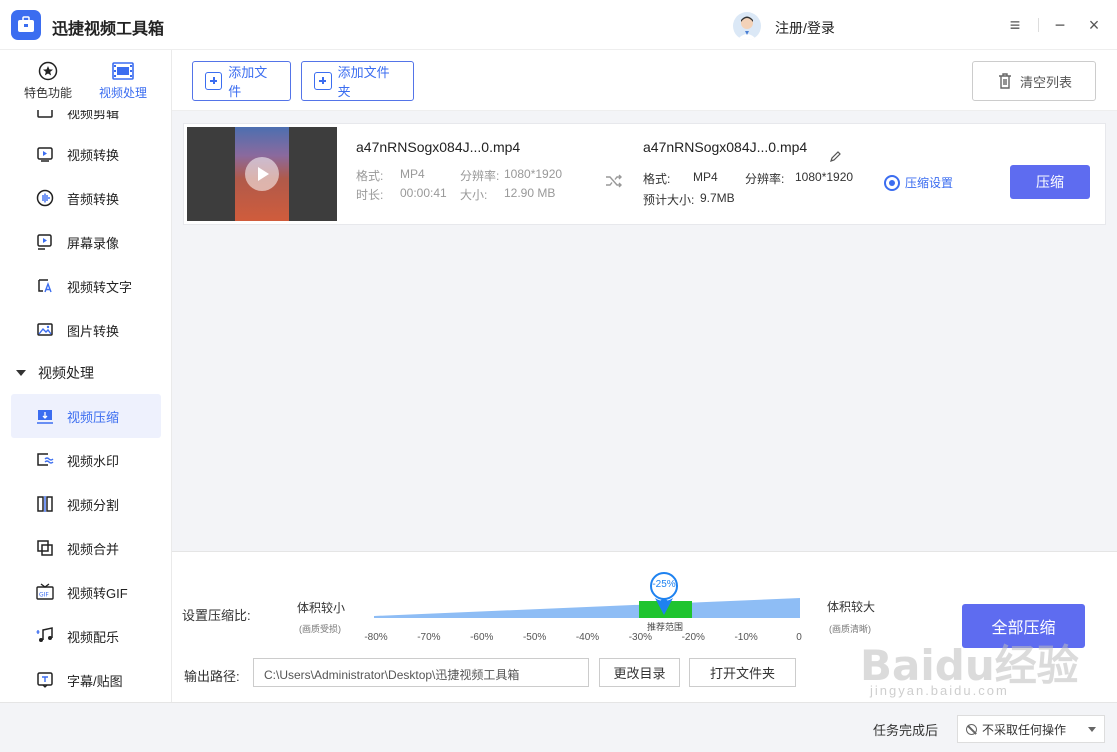  I want to click on add-folder-button: 添加文件夹, so click(357, 81).